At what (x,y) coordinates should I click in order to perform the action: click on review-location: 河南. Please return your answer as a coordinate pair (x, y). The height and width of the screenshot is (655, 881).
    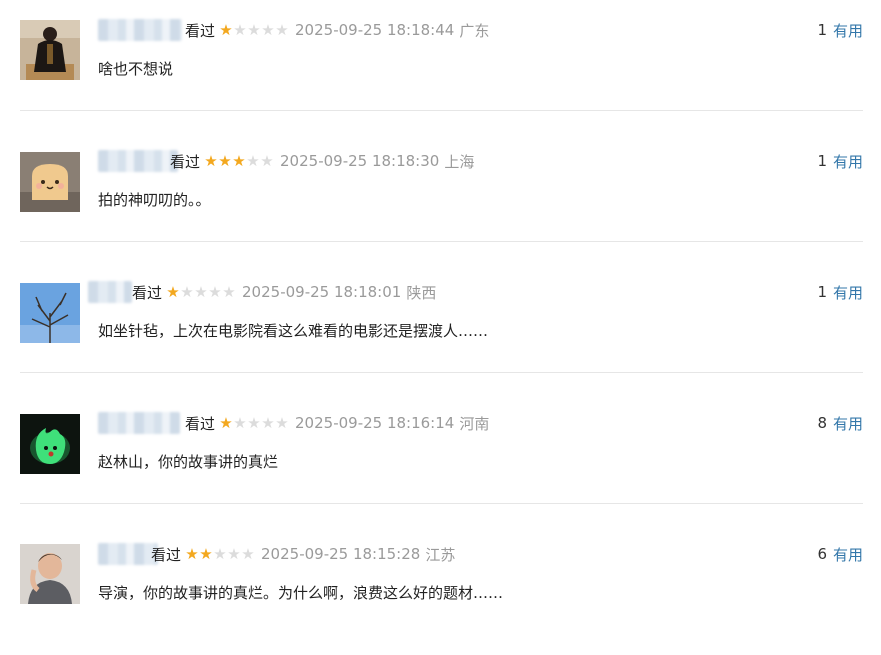
    Looking at the image, I should click on (474, 423).